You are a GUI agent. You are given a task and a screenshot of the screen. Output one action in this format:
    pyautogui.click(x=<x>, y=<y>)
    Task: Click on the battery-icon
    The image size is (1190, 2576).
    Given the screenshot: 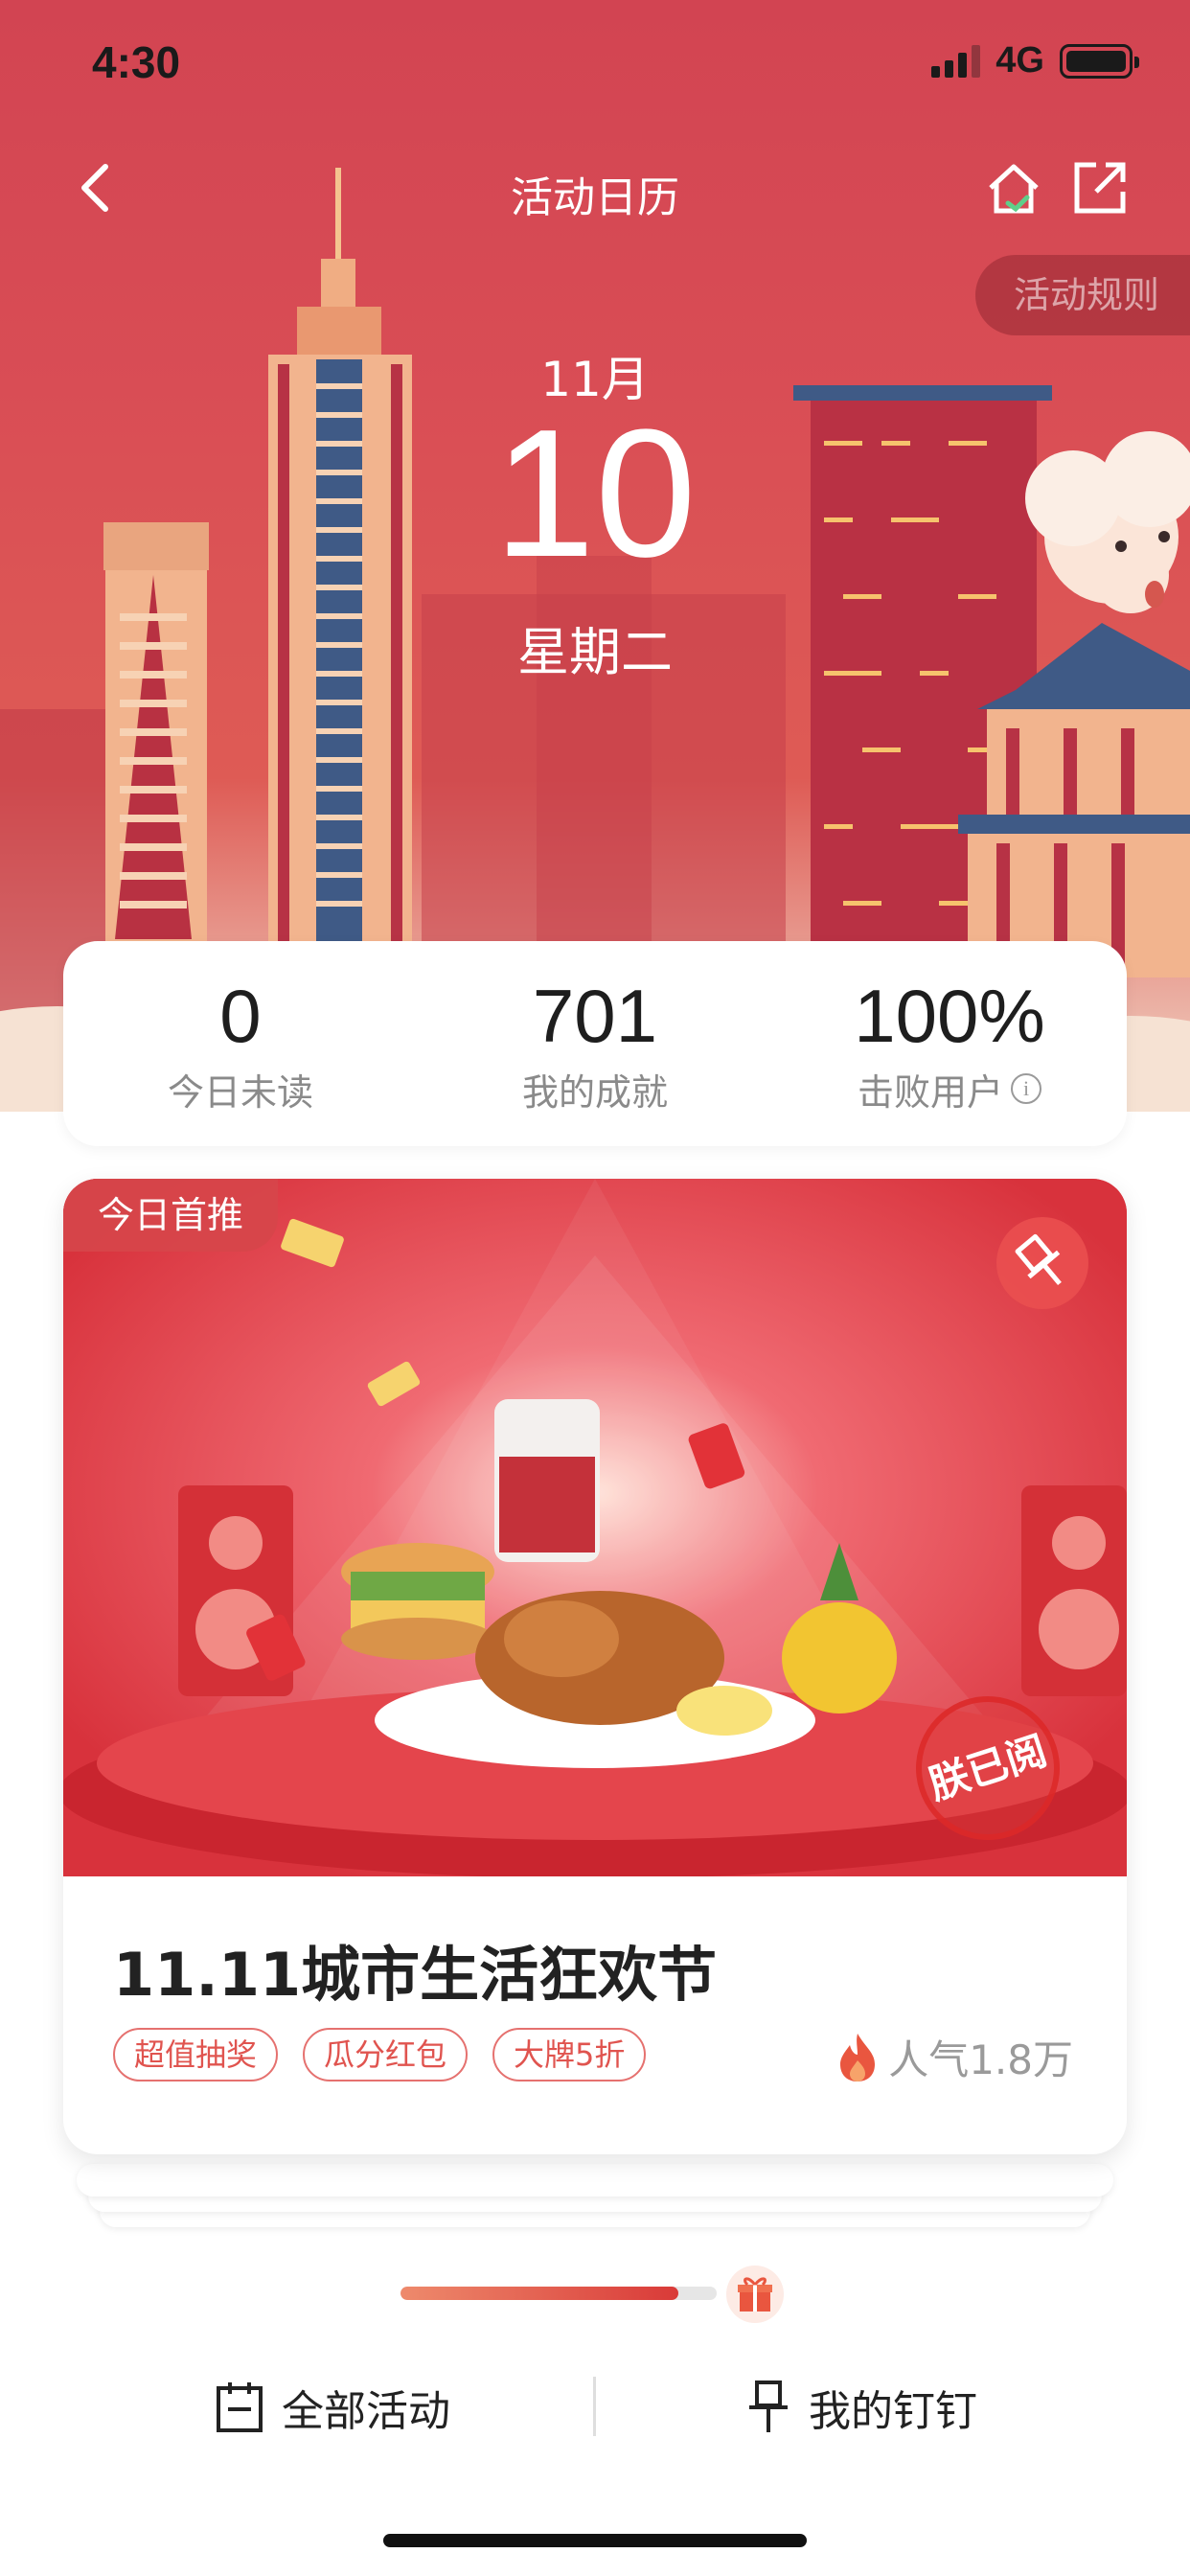 What is the action you would take?
    pyautogui.click(x=1100, y=61)
    